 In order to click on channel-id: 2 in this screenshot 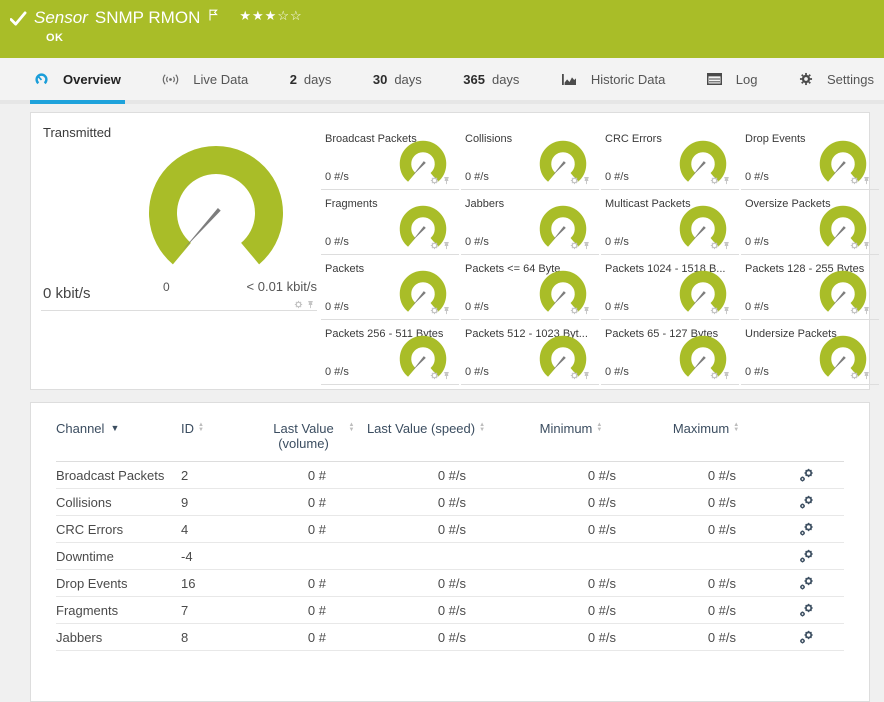, I will do `click(185, 475)`.